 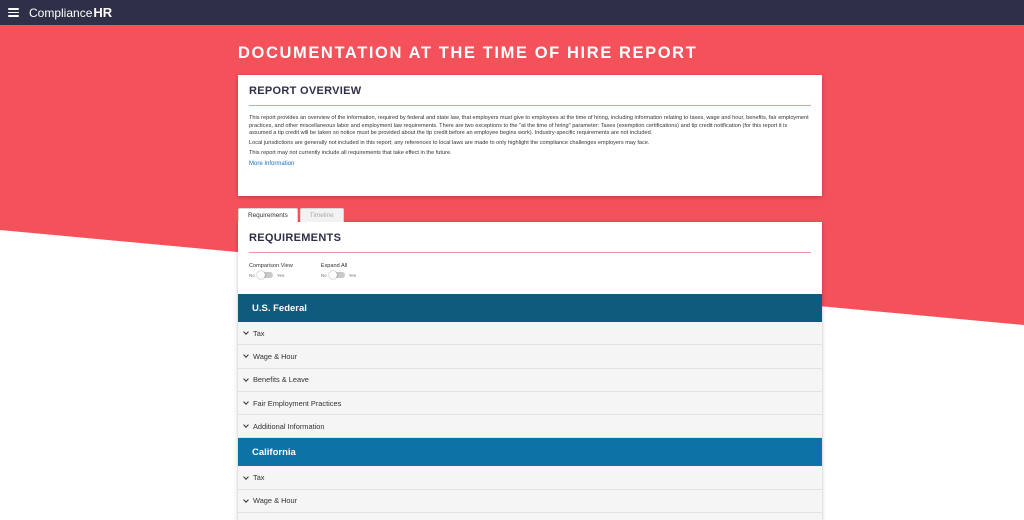 What do you see at coordinates (530, 403) in the screenshot?
I see `requirement-row-fair-employment: Fair Employment Practices` at bounding box center [530, 403].